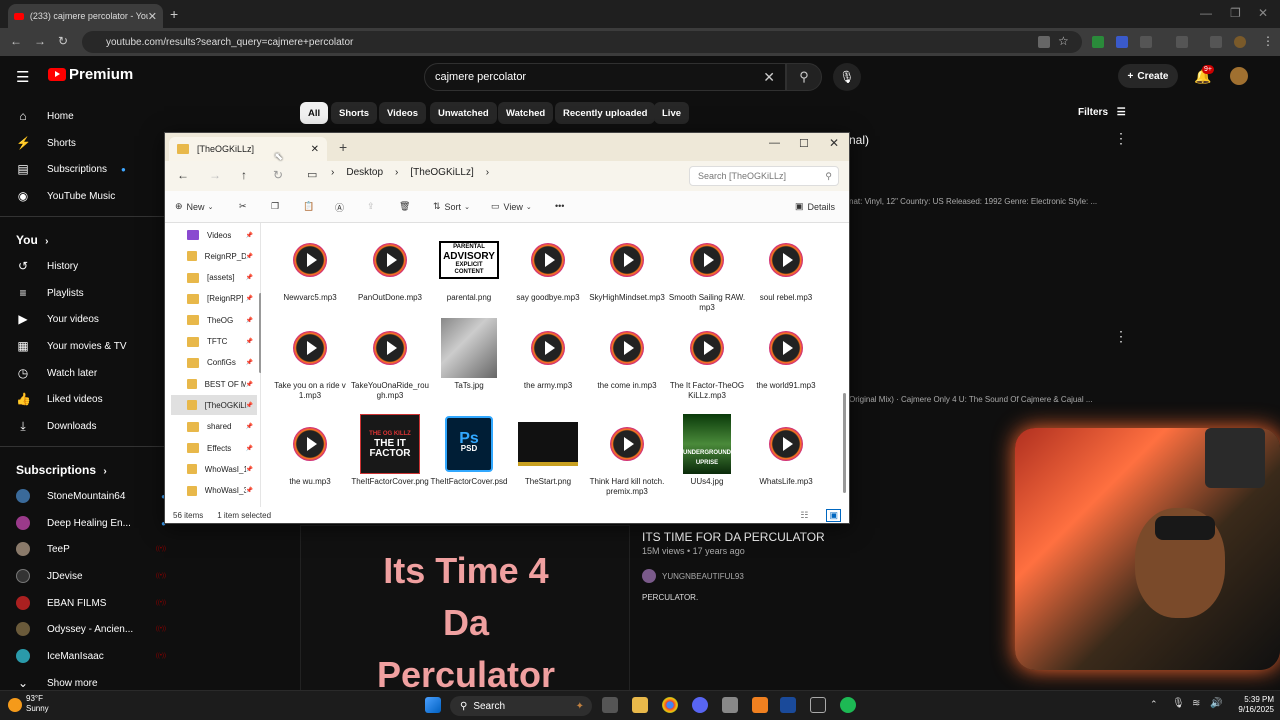 The height and width of the screenshot is (720, 1280). Describe the element at coordinates (469, 354) in the screenshot. I see `file-item: TaTs.jpg` at that location.